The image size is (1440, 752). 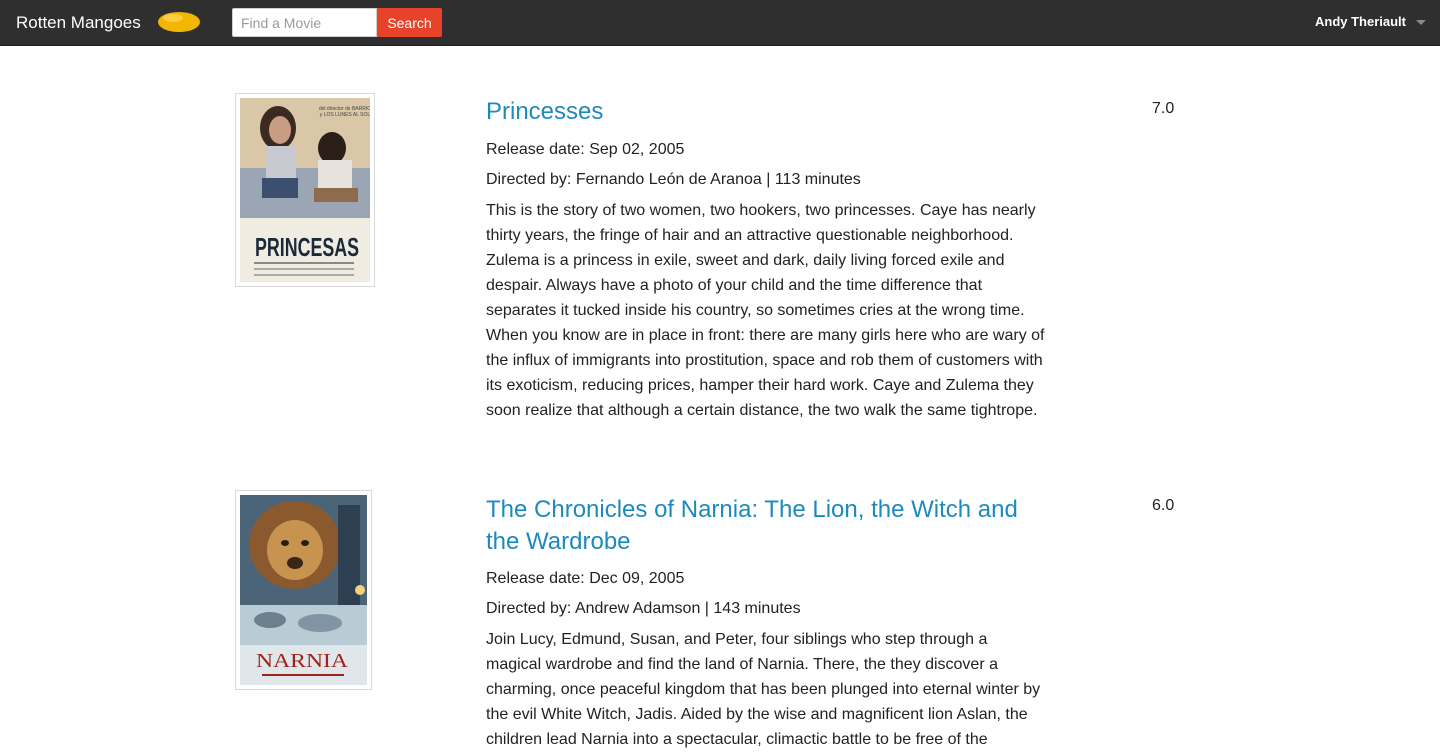 I want to click on narnia-poster-image: NARNIA, so click(x=303, y=590).